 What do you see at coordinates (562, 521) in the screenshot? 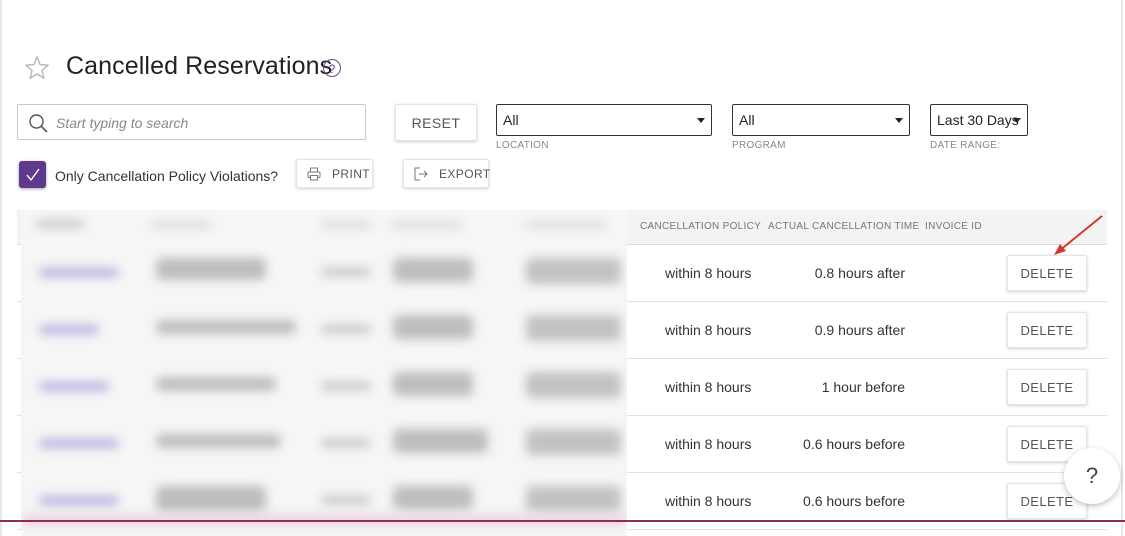
I see `footer-rule` at bounding box center [562, 521].